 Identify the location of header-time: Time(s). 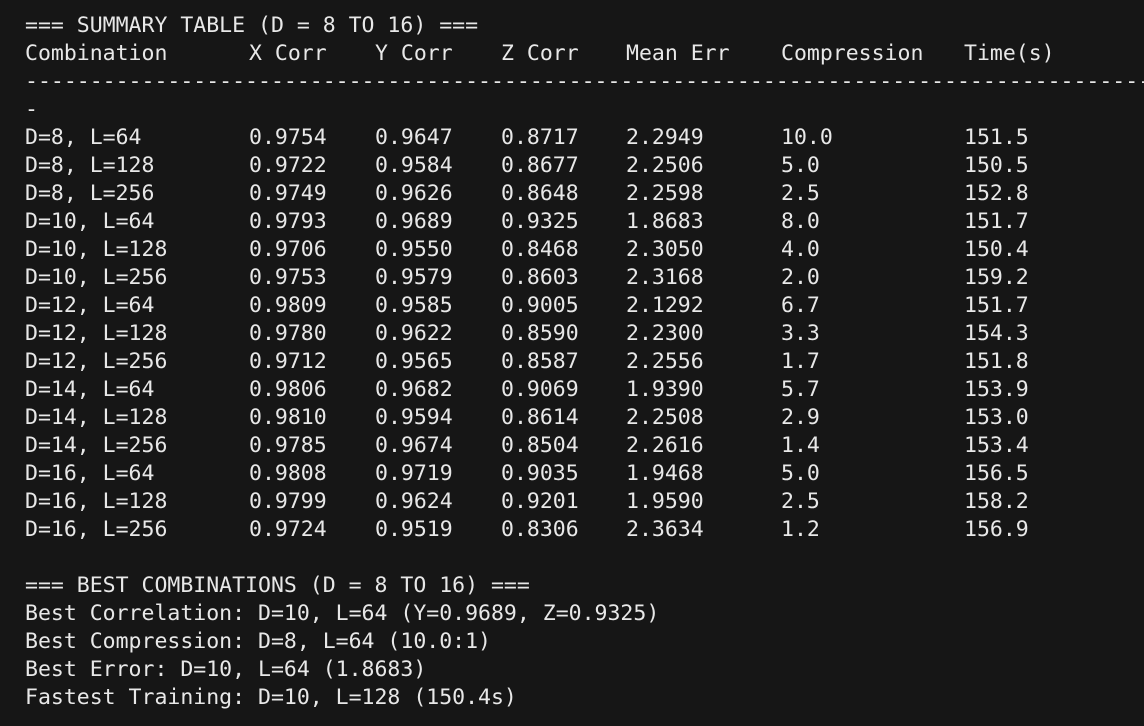
(1009, 53).